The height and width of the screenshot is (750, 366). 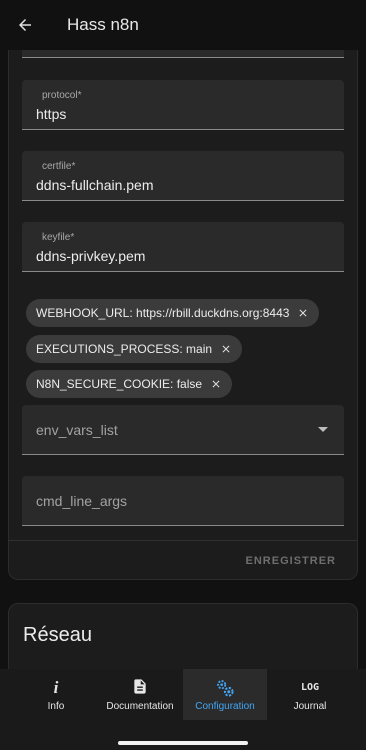 I want to click on arrow-left-icon, so click(x=25, y=25).